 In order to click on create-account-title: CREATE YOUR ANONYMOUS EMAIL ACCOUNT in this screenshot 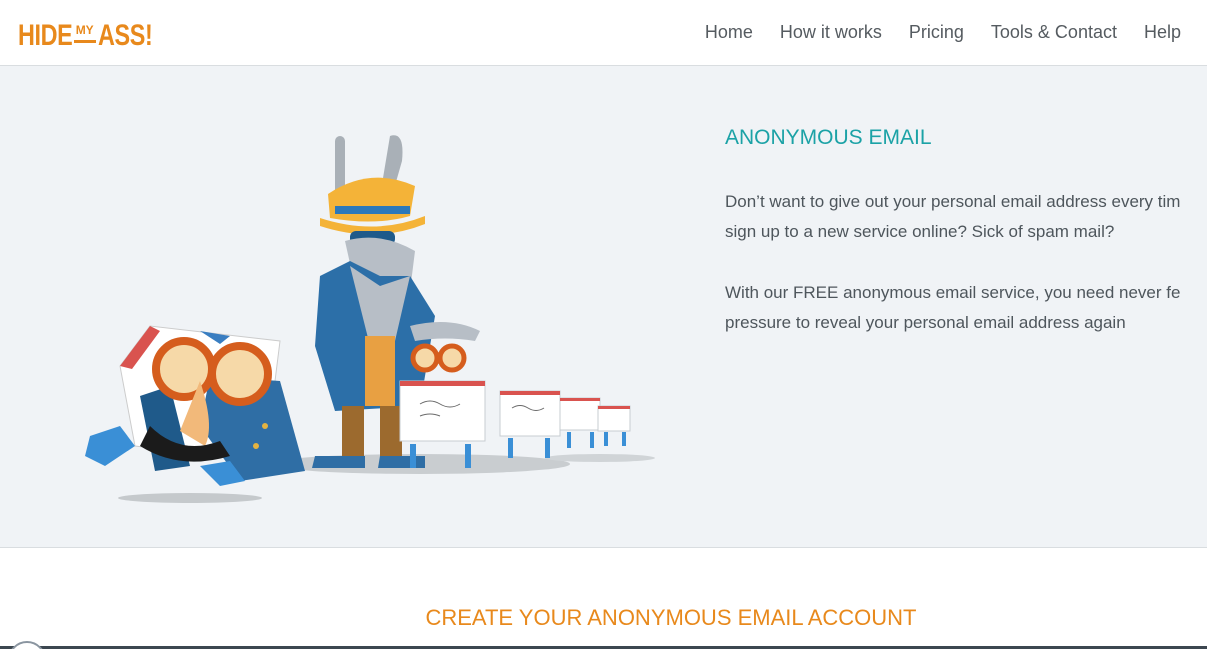, I will do `click(671, 617)`.